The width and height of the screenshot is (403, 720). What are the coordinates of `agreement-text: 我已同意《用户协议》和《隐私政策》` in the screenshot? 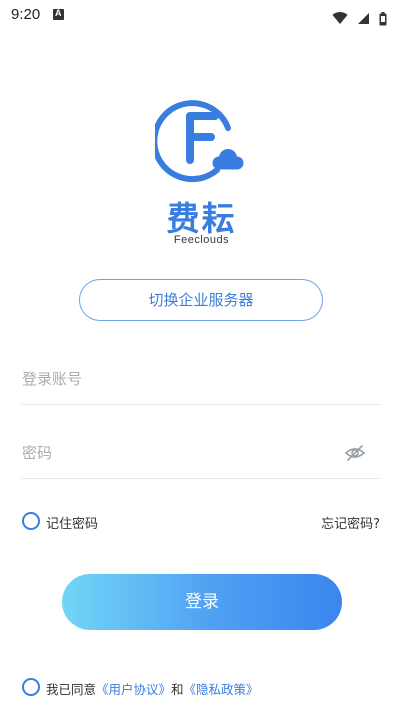 It's located at (152, 688).